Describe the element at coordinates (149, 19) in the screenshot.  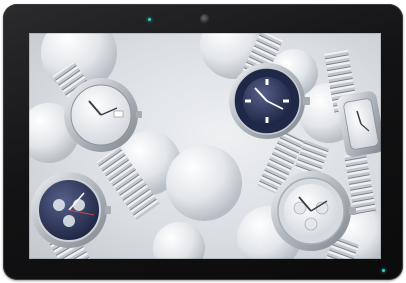
I see `status-indicator-light` at that location.